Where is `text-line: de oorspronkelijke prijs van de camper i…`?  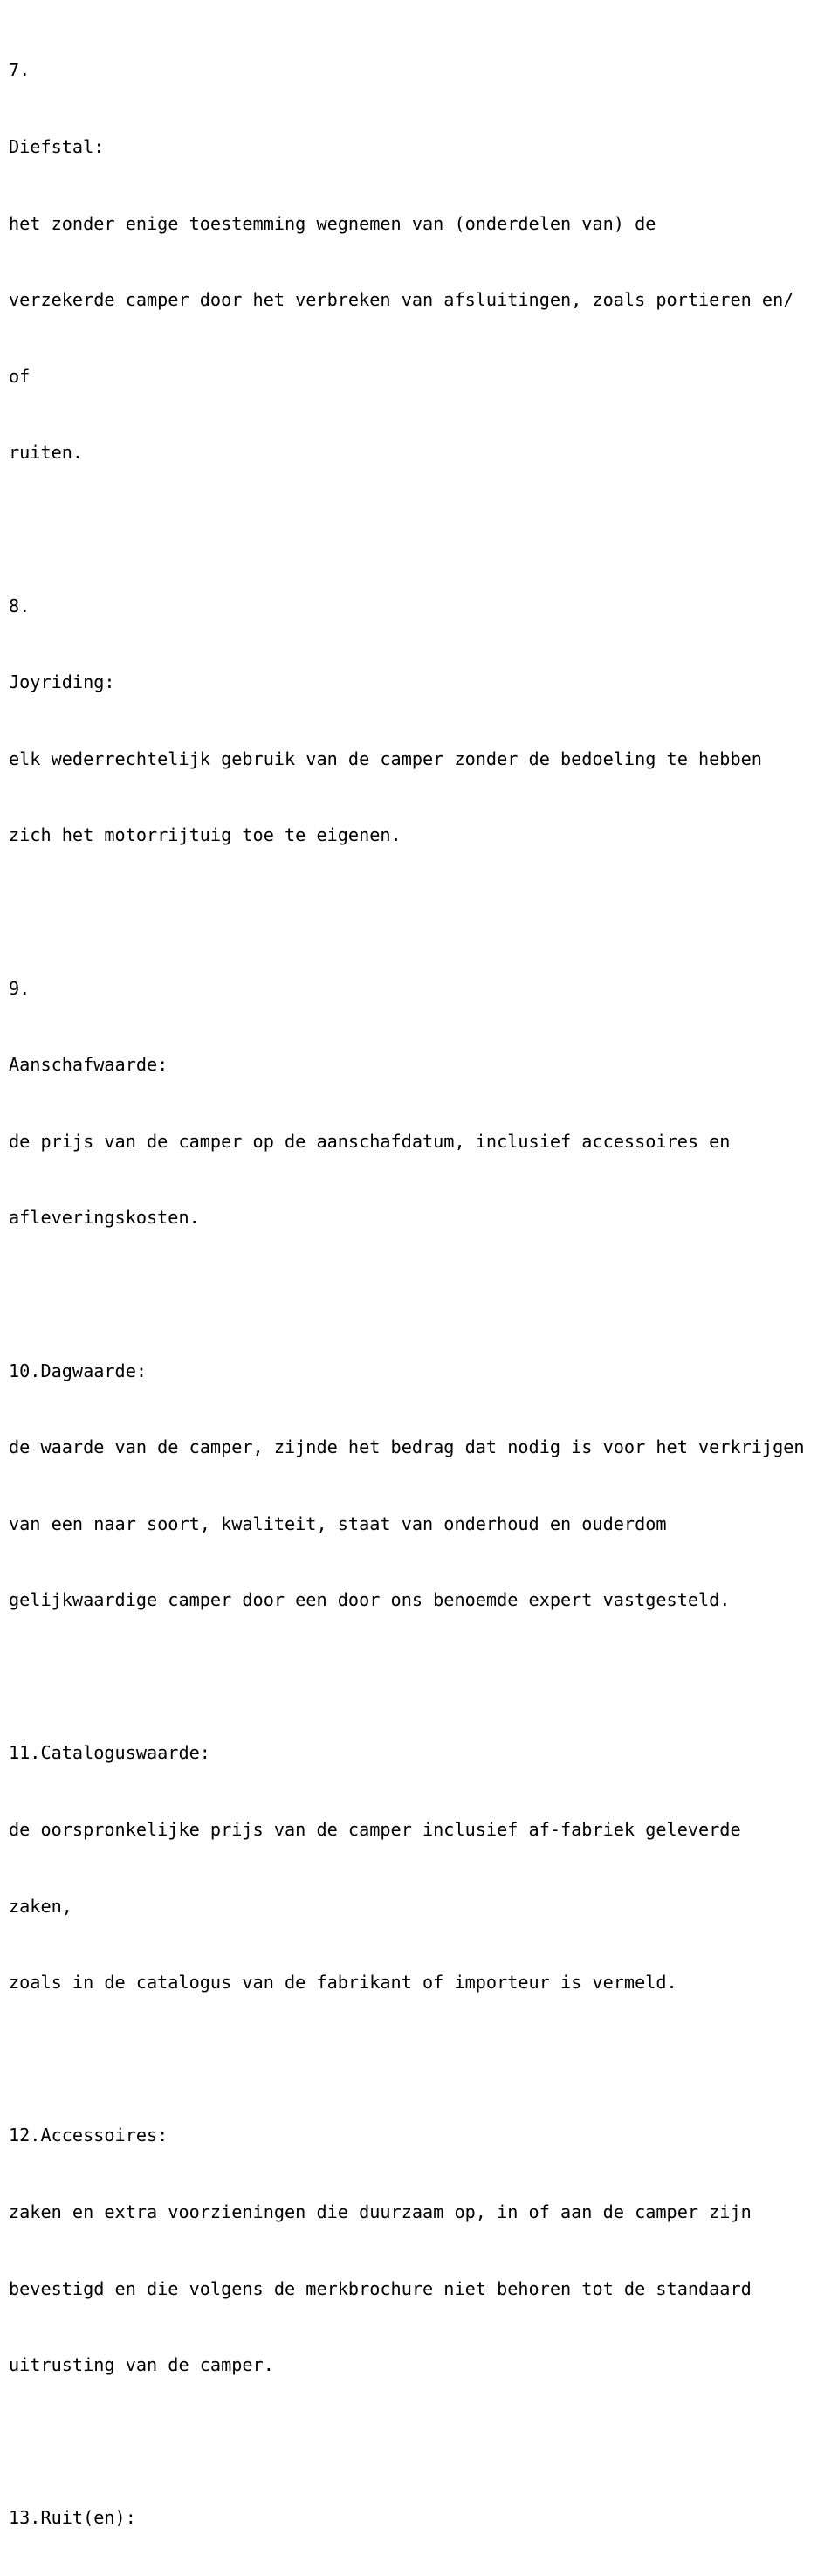 text-line: de oorspronkelijke prijs van de camper i… is located at coordinates (375, 1830).